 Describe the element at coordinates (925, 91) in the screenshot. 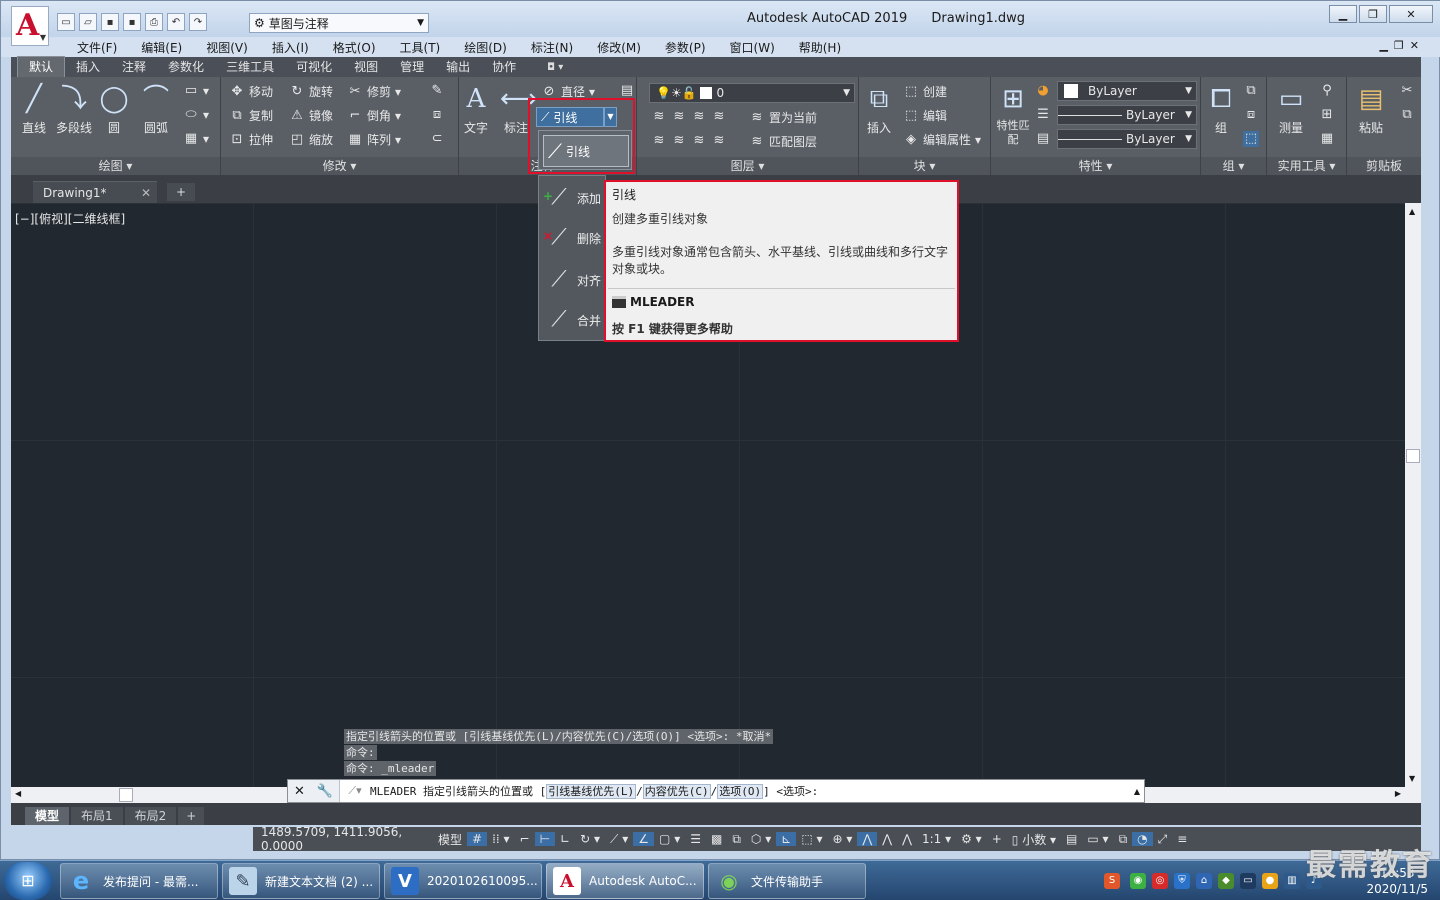

I see `create-block-button: ⬚ 创建` at that location.